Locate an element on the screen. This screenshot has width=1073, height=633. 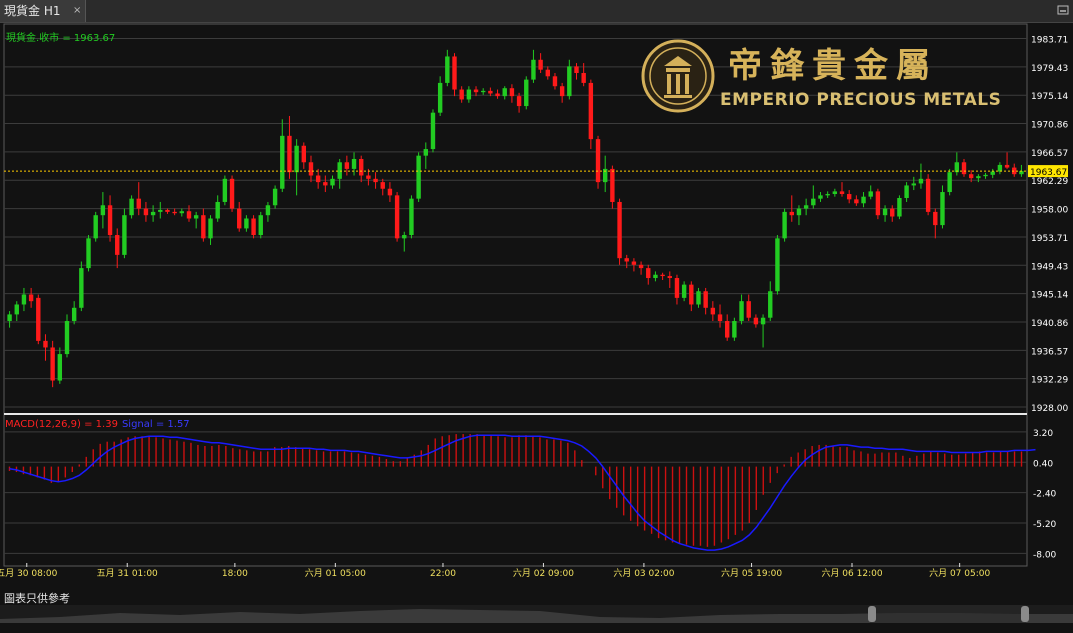
tab-chart: 現貨金 H1 × is located at coordinates (43, 11).